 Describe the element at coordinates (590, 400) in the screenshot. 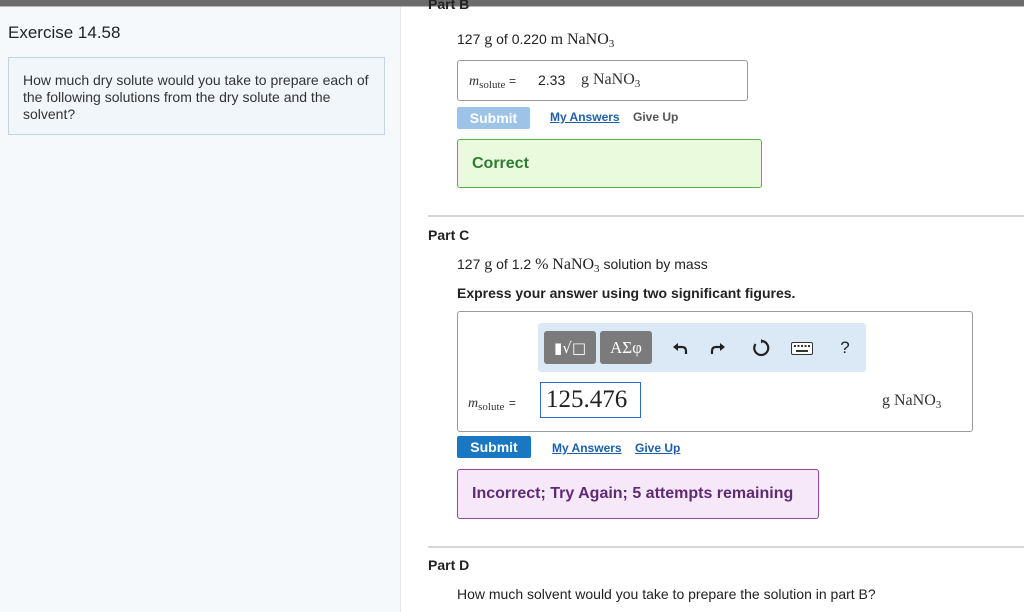

I see `part-c-answer-input: 125.476` at that location.